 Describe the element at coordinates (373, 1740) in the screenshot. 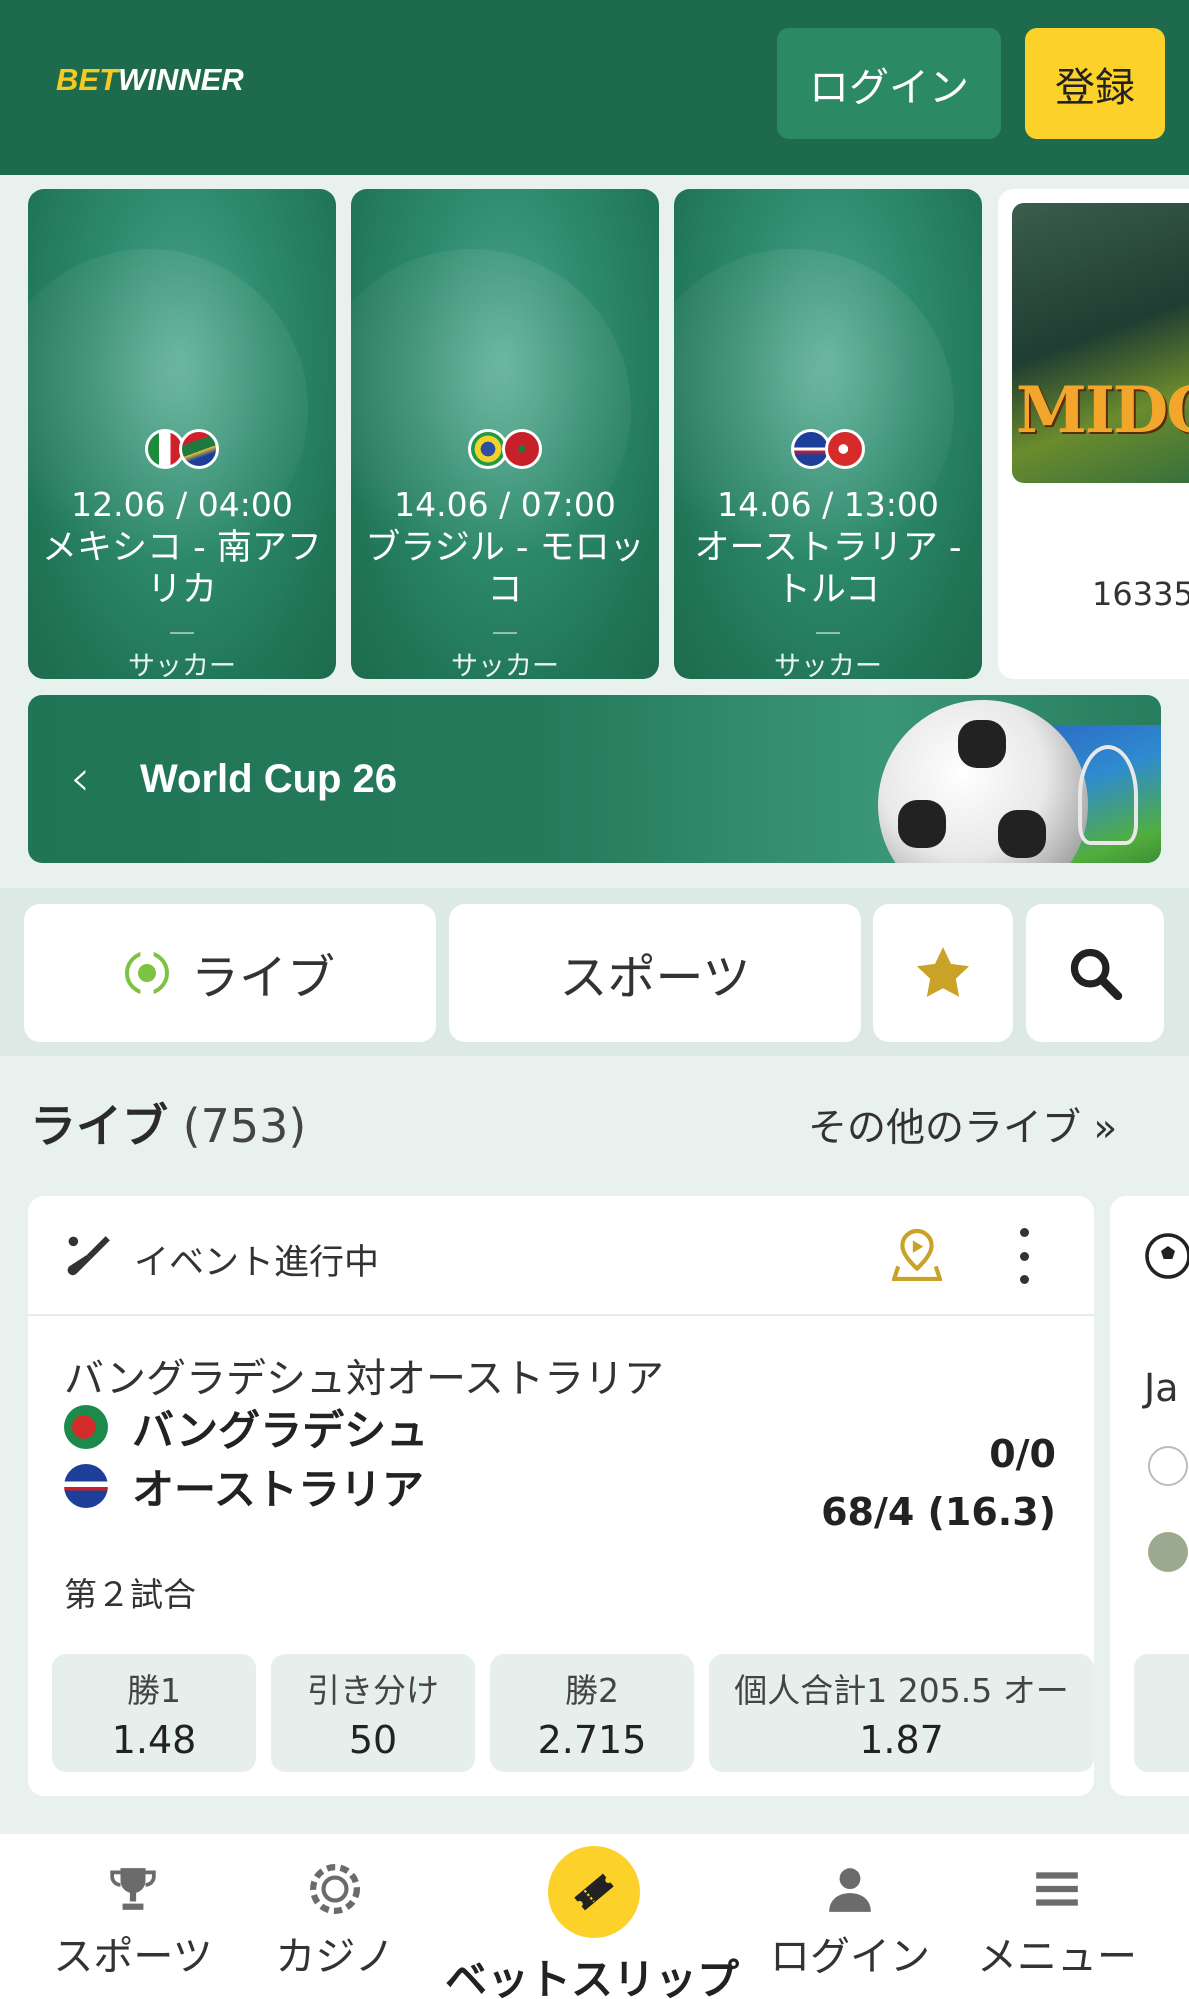

I see `odds-value: 50` at that location.